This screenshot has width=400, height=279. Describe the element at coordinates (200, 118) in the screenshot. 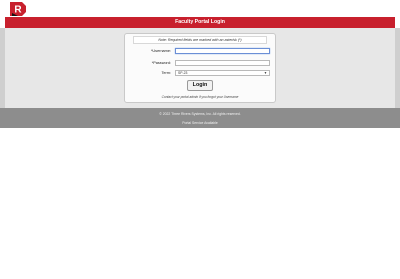

I see `footer` at that location.